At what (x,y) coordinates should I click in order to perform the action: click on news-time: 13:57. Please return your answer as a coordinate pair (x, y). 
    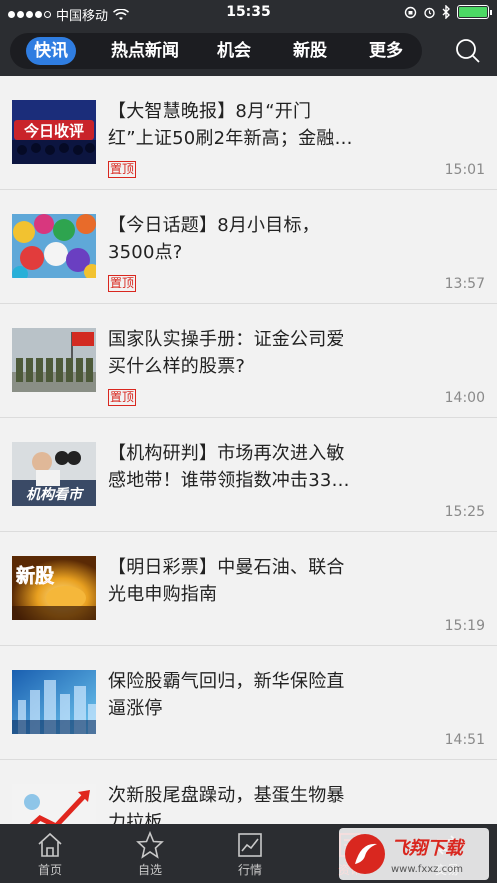
    Looking at the image, I should click on (464, 284).